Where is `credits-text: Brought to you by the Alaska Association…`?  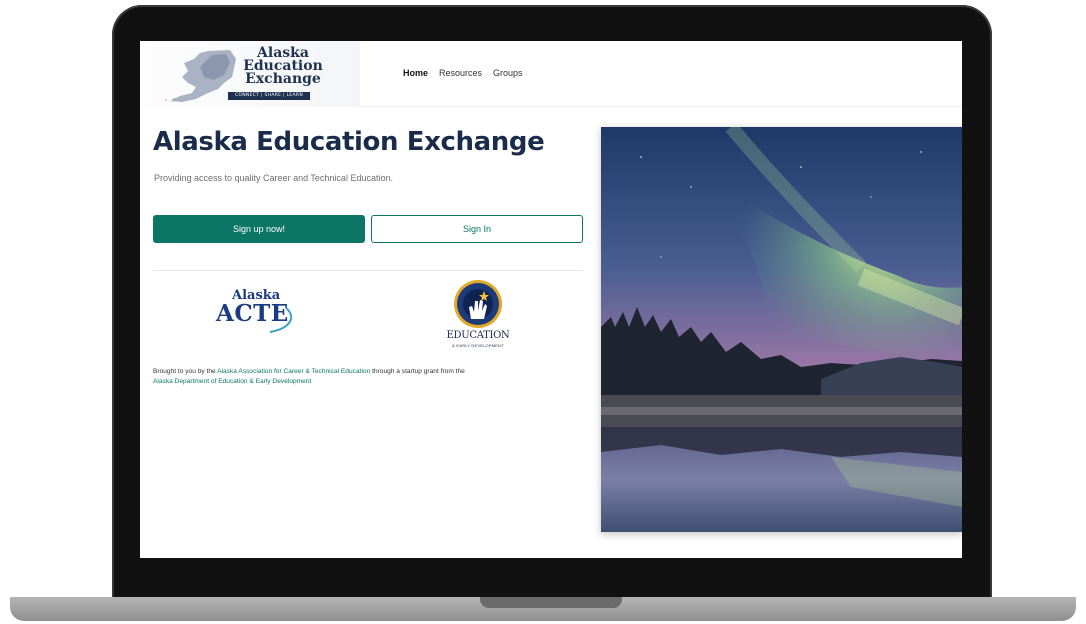
credits-text: Brought to you by the Alaska Association… is located at coordinates (368, 376).